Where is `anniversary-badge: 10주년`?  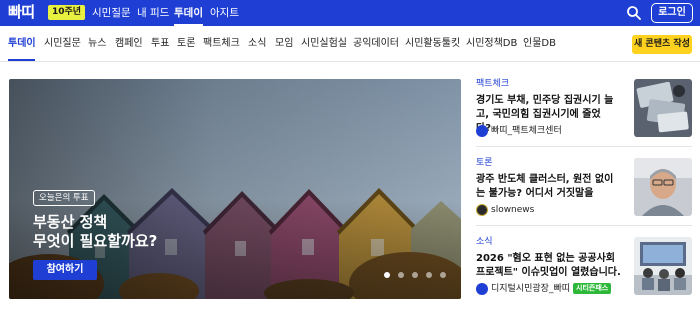
anniversary-badge: 10주년 is located at coordinates (67, 12).